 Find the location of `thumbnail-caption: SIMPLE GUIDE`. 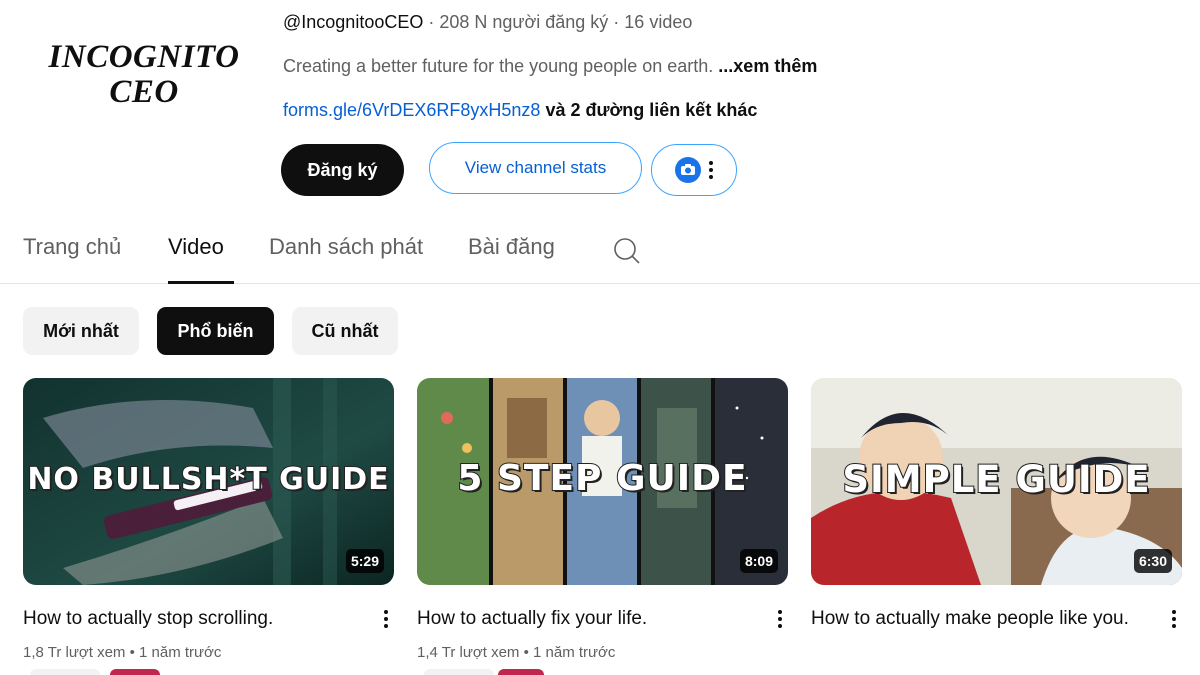

thumbnail-caption: SIMPLE GUIDE is located at coordinates (996, 479).